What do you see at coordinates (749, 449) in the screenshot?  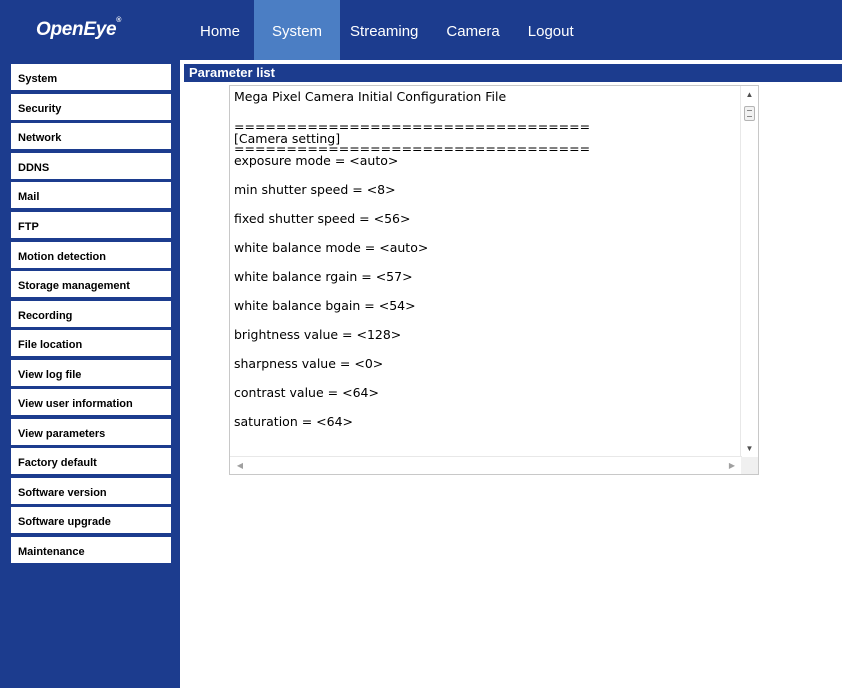 I see `scroll-down-arrow-icon: ▼` at bounding box center [749, 449].